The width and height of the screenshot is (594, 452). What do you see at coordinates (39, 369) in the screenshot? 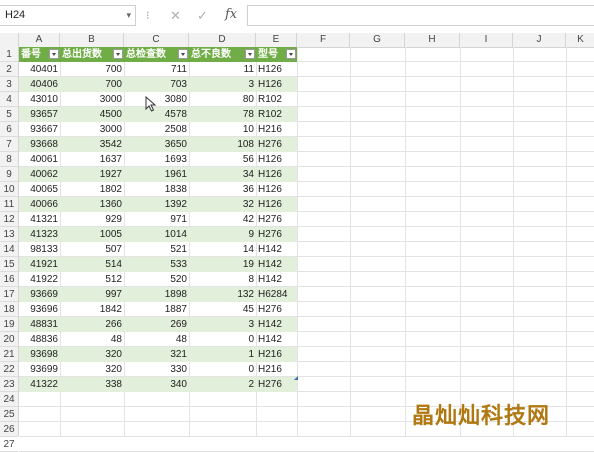
I see `cell-number: 93699` at bounding box center [39, 369].